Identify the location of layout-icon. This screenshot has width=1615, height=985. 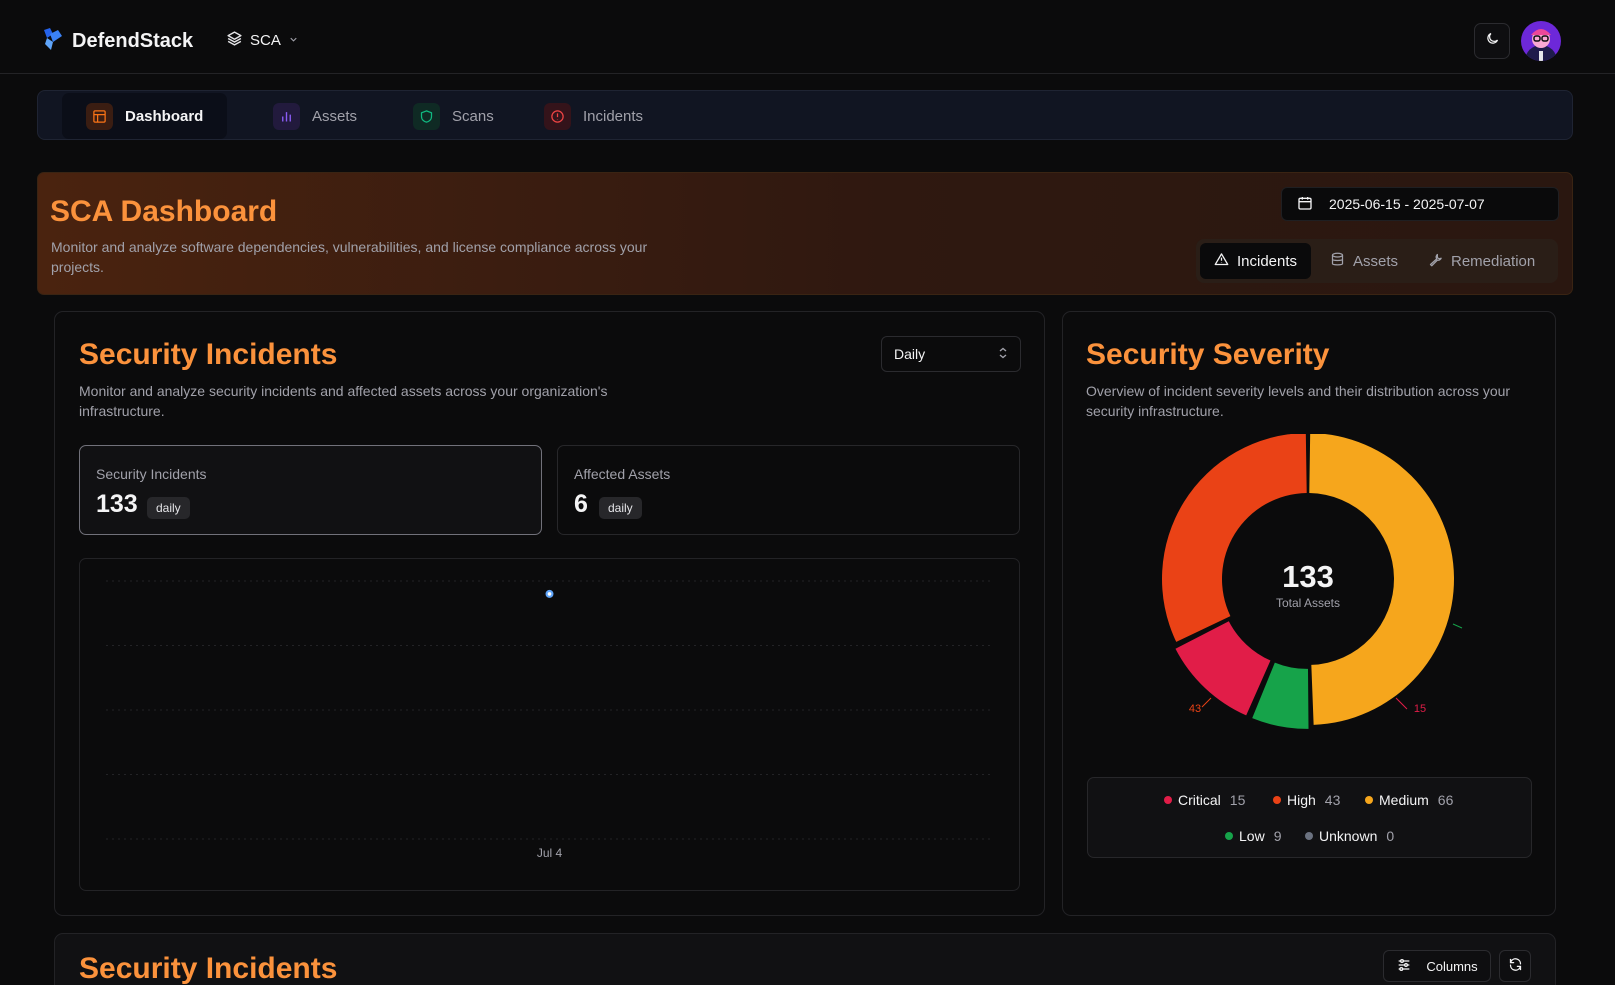
(99, 116).